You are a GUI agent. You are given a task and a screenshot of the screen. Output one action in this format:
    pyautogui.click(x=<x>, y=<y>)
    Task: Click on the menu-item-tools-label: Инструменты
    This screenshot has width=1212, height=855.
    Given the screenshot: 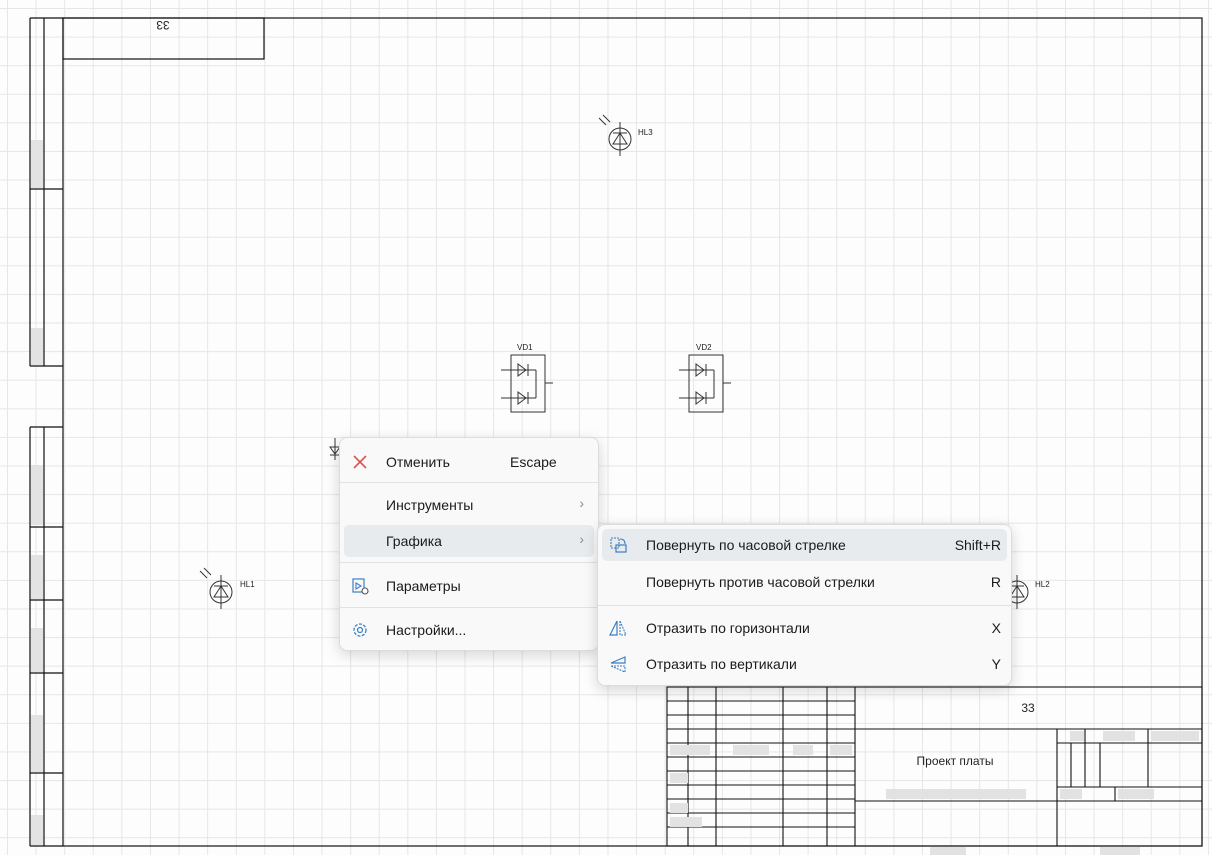 What is the action you would take?
    pyautogui.click(x=430, y=505)
    